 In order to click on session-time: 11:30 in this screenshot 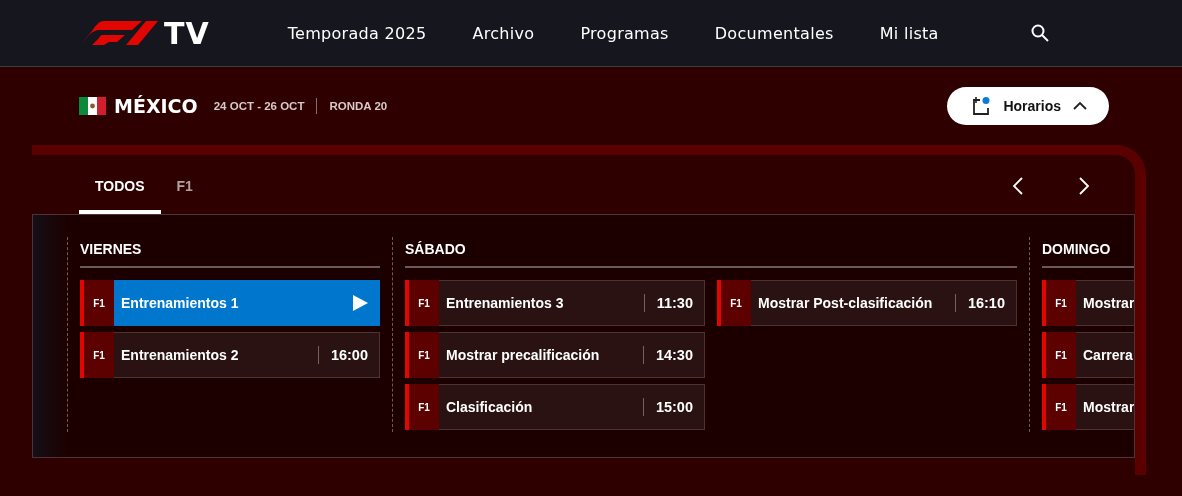, I will do `click(674, 303)`.